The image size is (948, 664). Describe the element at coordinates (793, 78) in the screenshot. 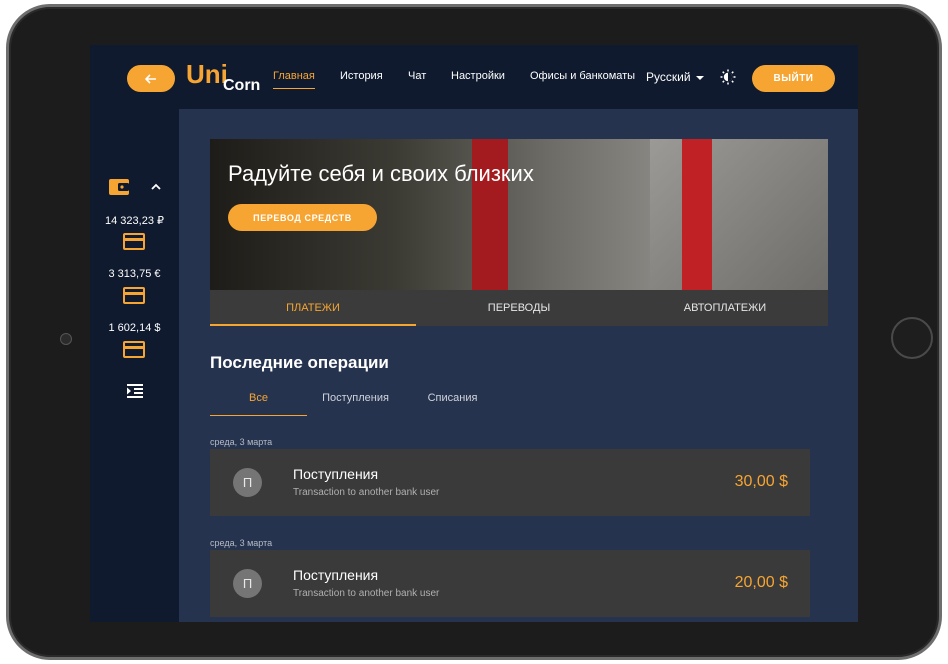

I see `logout-button: ВЫЙТИ` at that location.